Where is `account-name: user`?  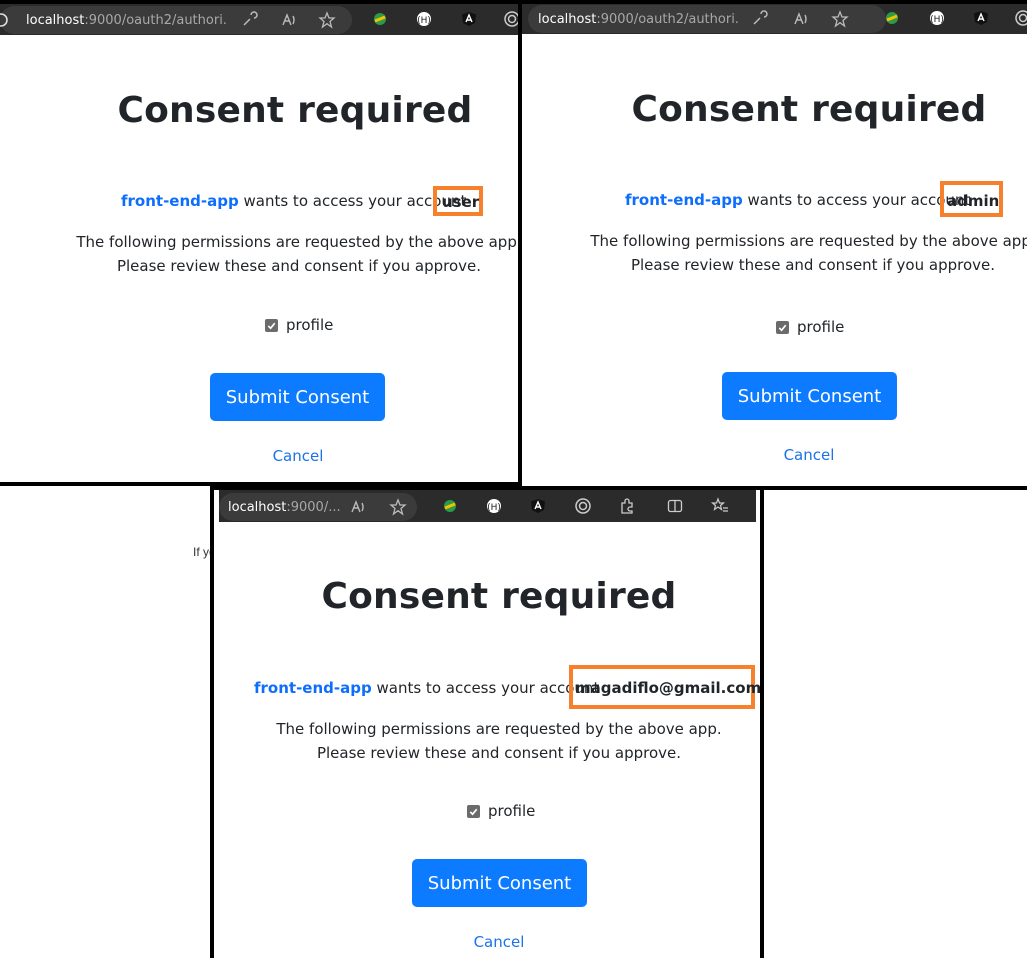 account-name: user is located at coordinates (461, 202).